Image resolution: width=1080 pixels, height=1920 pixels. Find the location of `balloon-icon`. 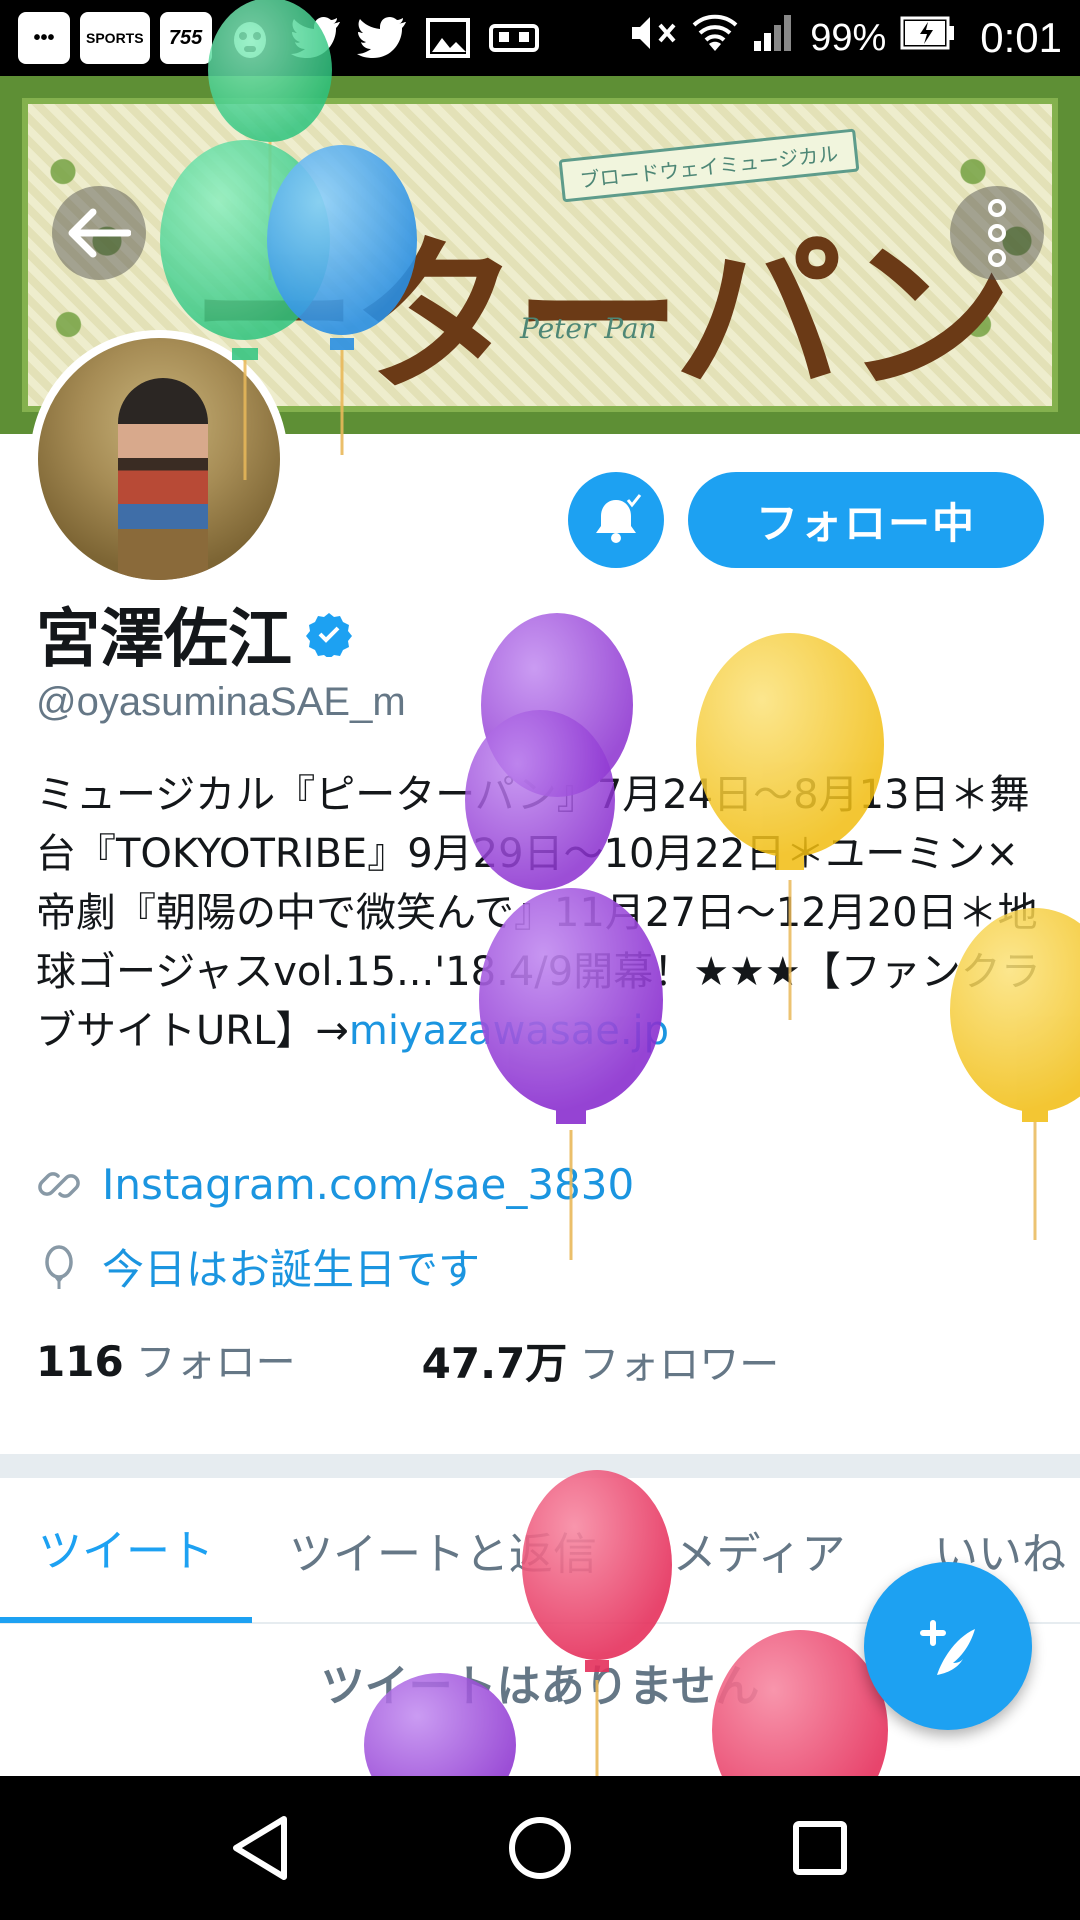

balloon-icon is located at coordinates (59, 1266).